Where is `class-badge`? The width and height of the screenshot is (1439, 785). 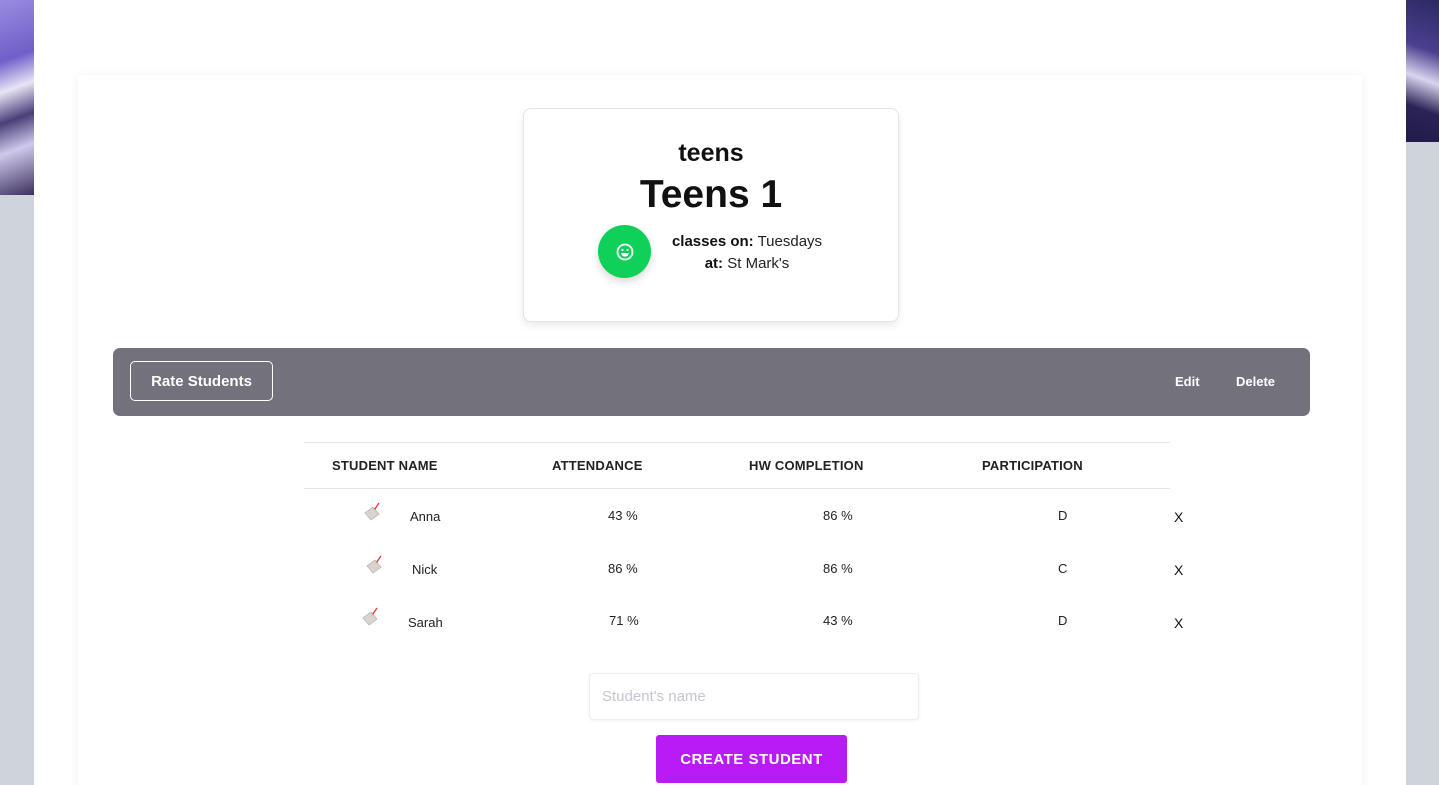 class-badge is located at coordinates (624, 251).